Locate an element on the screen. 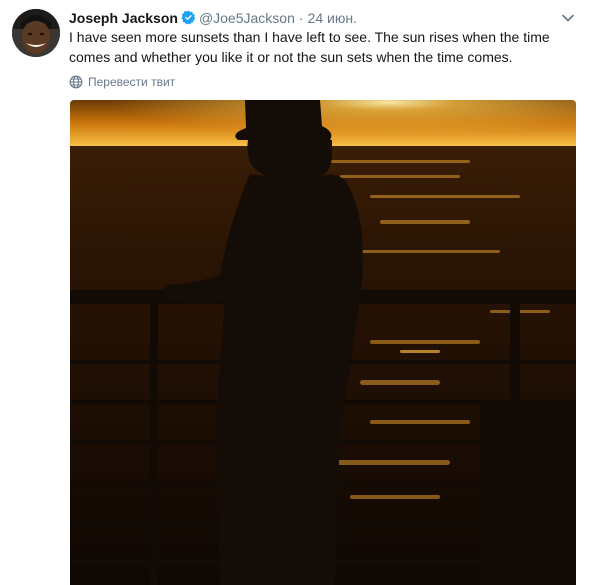 Image resolution: width=592 pixels, height=585 pixels. chevron-down-icon is located at coordinates (568, 18).